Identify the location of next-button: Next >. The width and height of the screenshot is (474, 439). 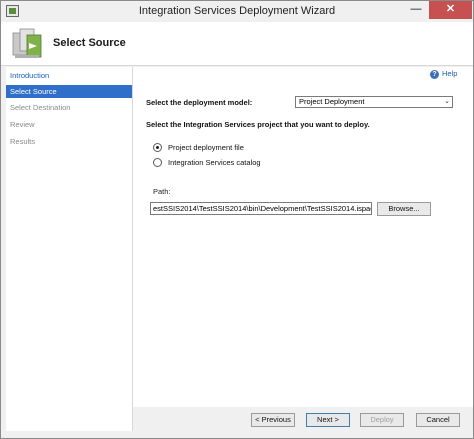
(328, 420).